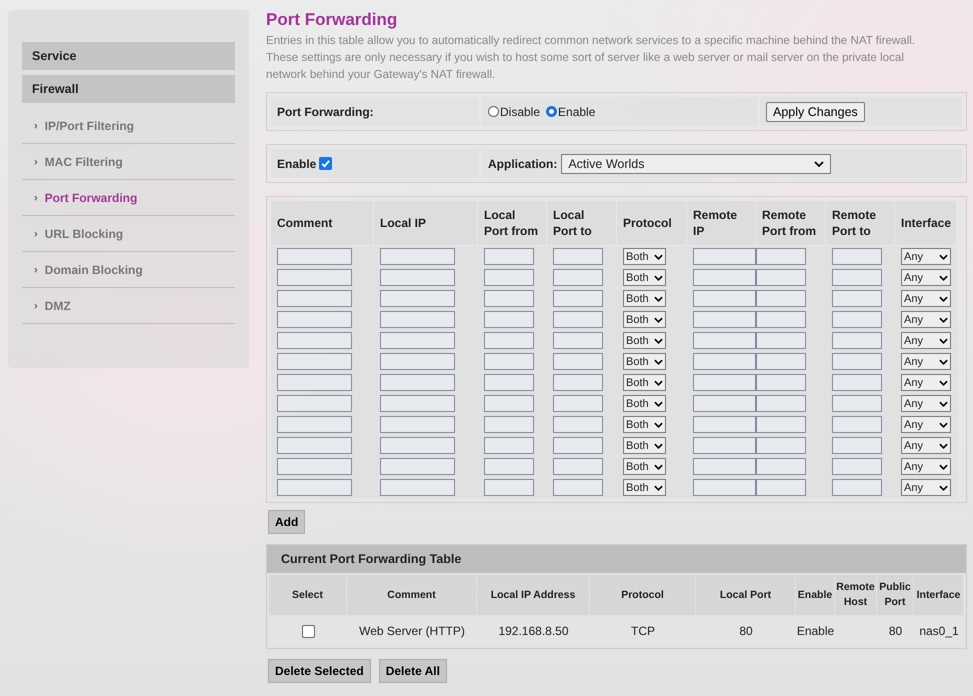 The height and width of the screenshot is (696, 973). What do you see at coordinates (815, 112) in the screenshot?
I see `apply-changes-button: Apply Changes` at bounding box center [815, 112].